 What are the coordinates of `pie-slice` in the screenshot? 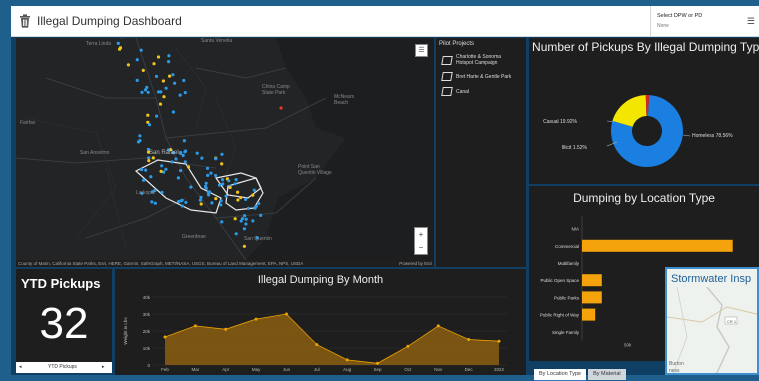 It's located at (629, 111).